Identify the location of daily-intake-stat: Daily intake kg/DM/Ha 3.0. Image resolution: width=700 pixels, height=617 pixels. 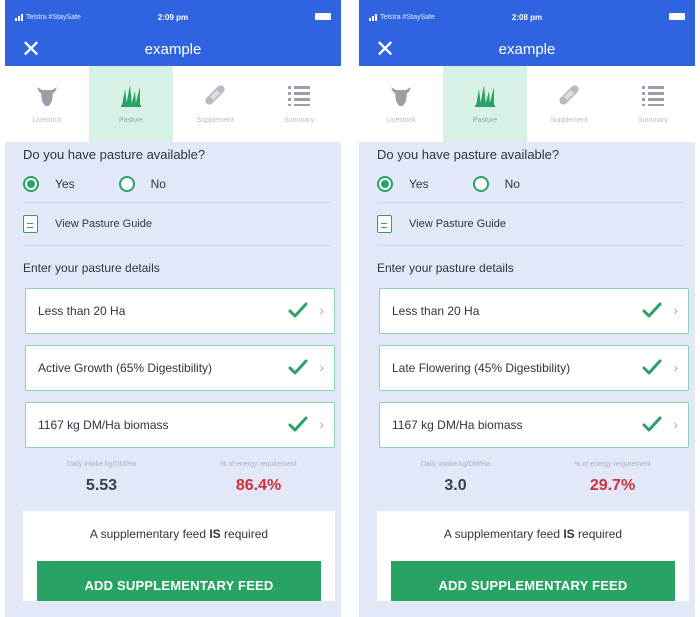
(455, 477).